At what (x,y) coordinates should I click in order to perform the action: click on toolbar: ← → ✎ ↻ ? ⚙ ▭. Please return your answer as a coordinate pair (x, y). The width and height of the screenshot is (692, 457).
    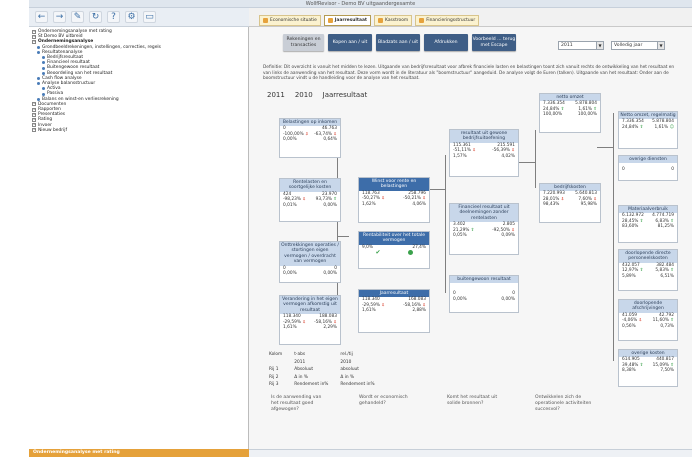
    Looking at the image, I should click on (139, 17).